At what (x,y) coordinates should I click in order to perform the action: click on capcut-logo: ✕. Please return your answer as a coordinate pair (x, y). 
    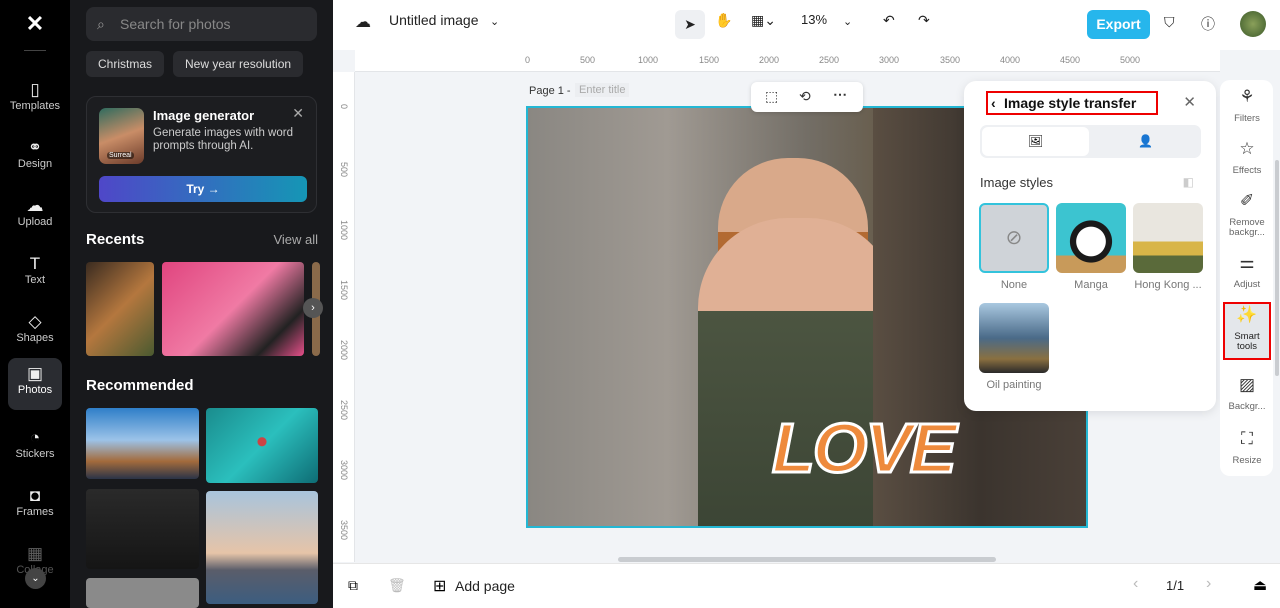
    Looking at the image, I should click on (35, 24).